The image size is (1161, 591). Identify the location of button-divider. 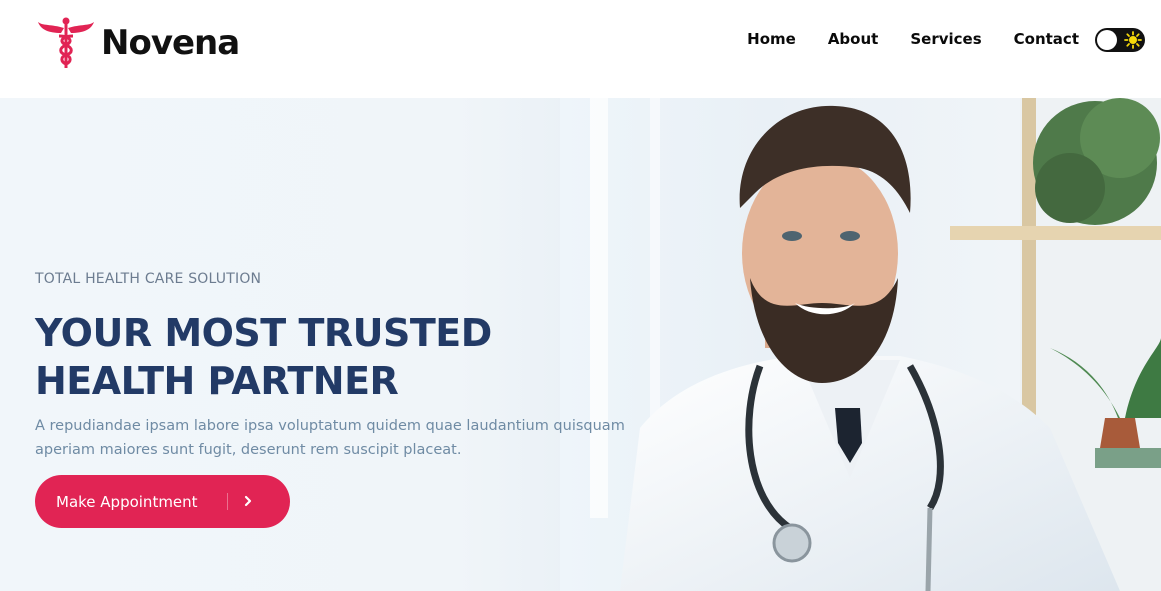
(227, 501).